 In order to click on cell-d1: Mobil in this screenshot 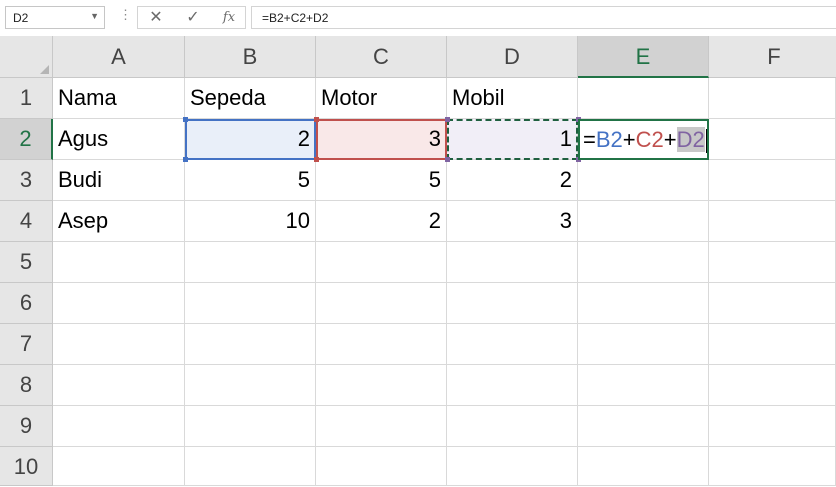, I will do `click(512, 98)`.